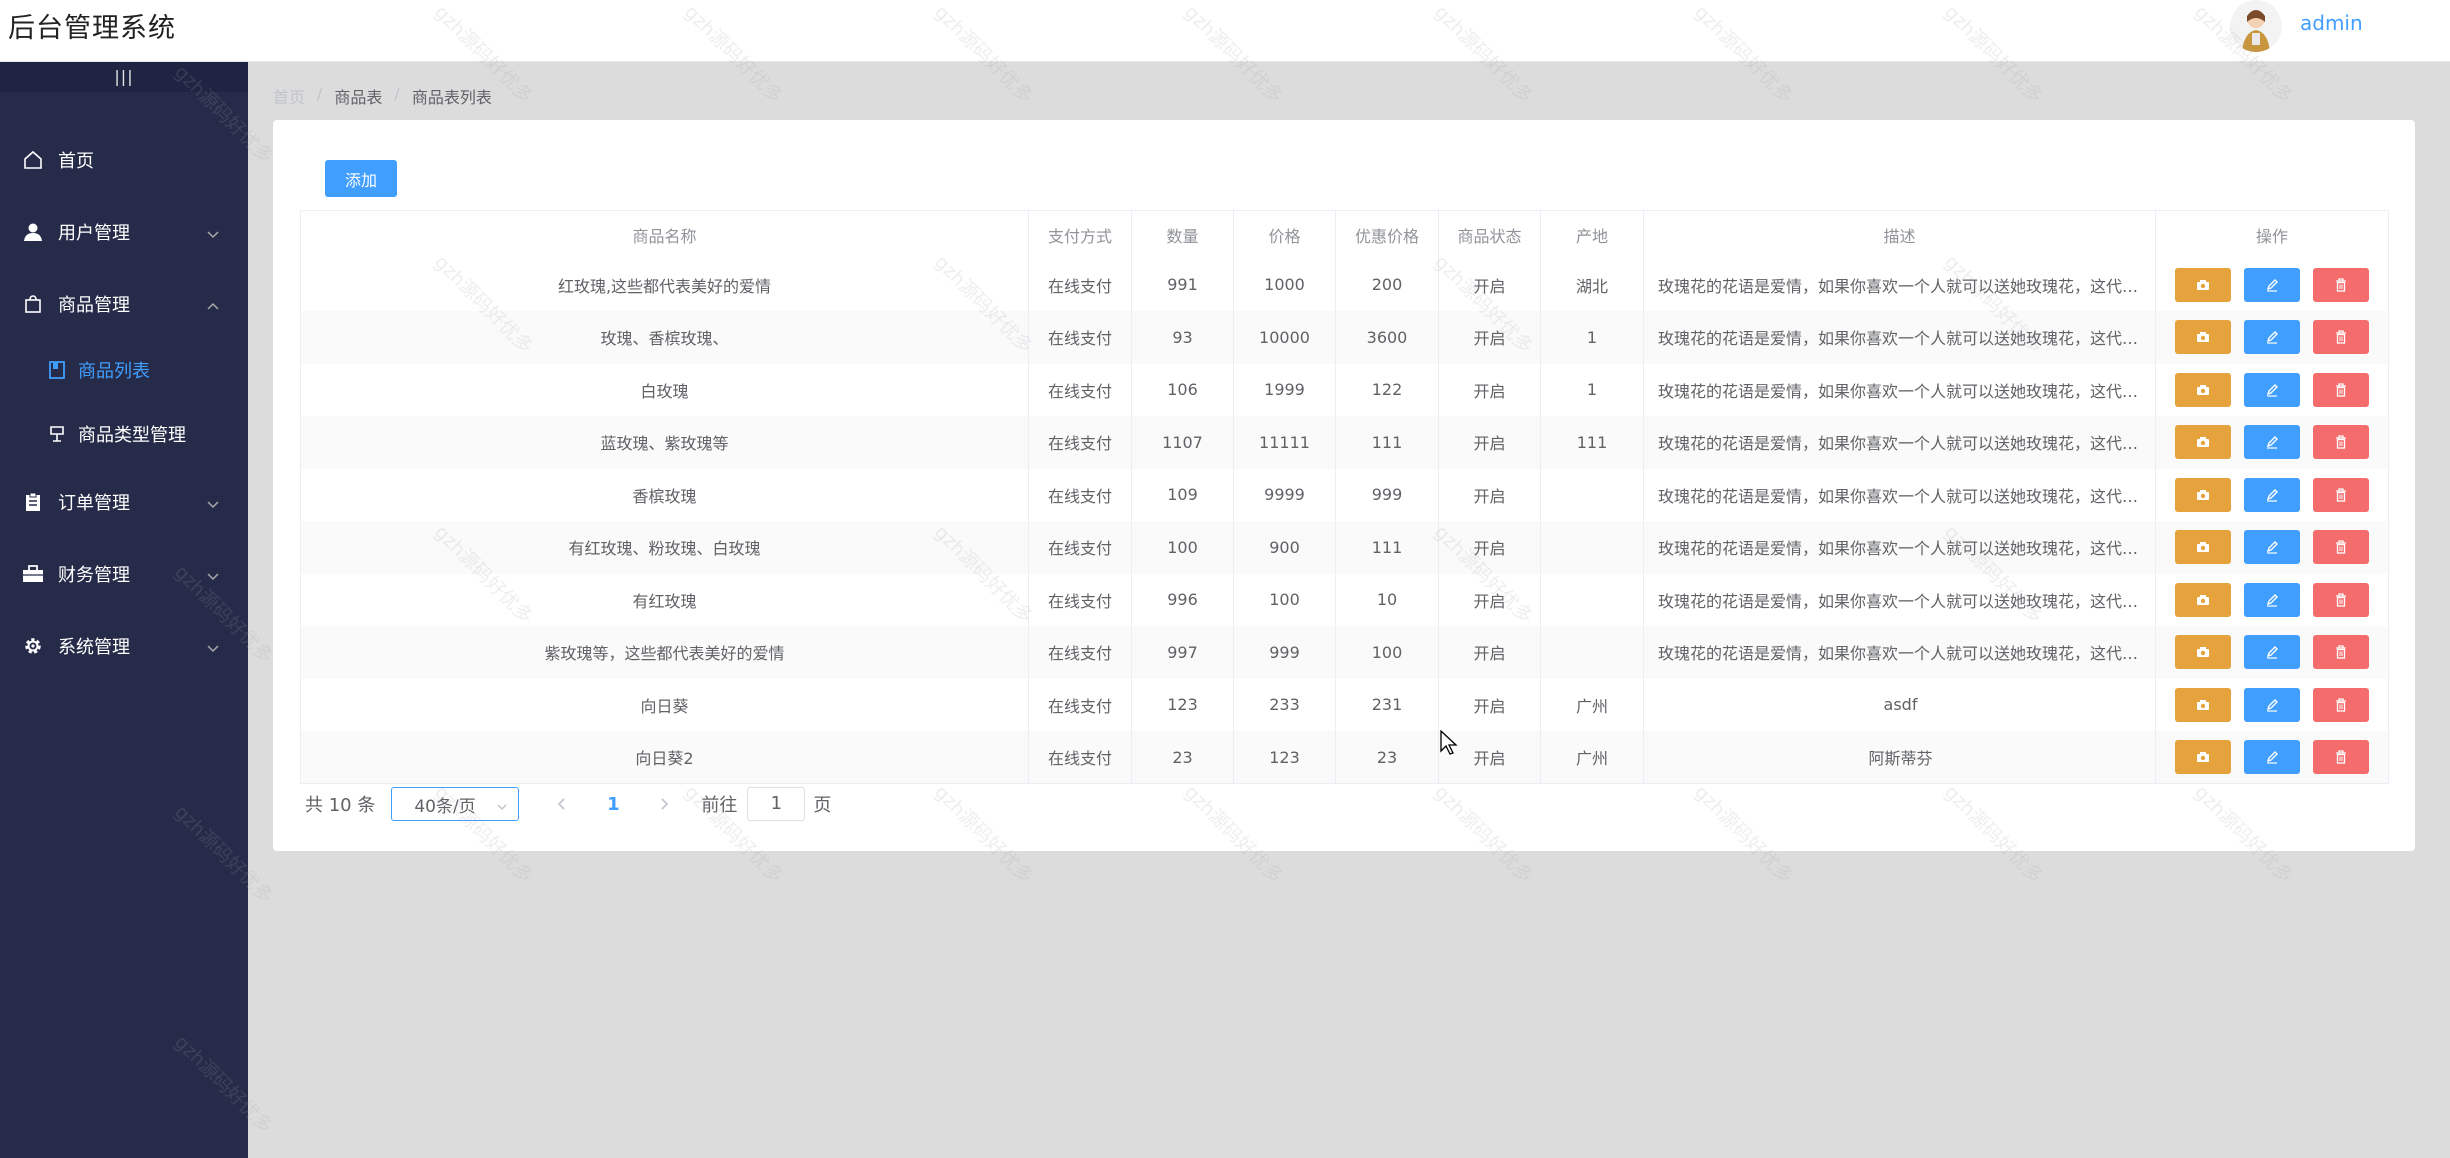 The image size is (2450, 1158). I want to click on column-header: 优惠价格, so click(1387, 234).